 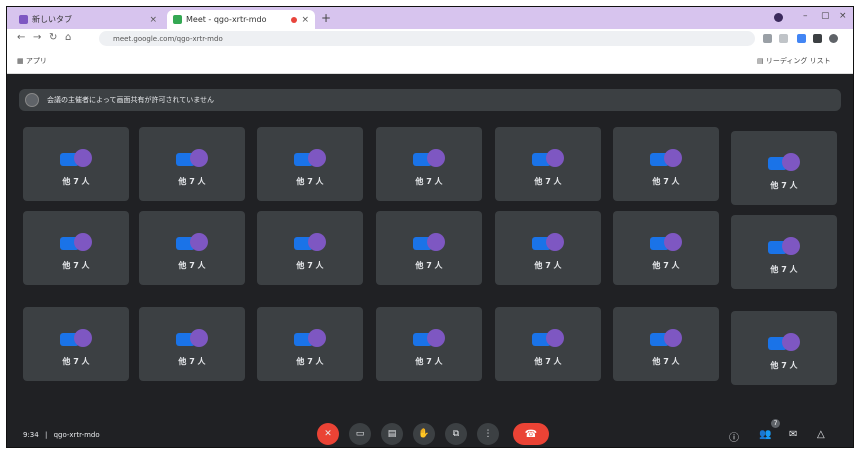 What do you see at coordinates (430, 61) in the screenshot?
I see `bookmarks-bar: ▦ アプリ ▤ リーディング リスト` at bounding box center [430, 61].